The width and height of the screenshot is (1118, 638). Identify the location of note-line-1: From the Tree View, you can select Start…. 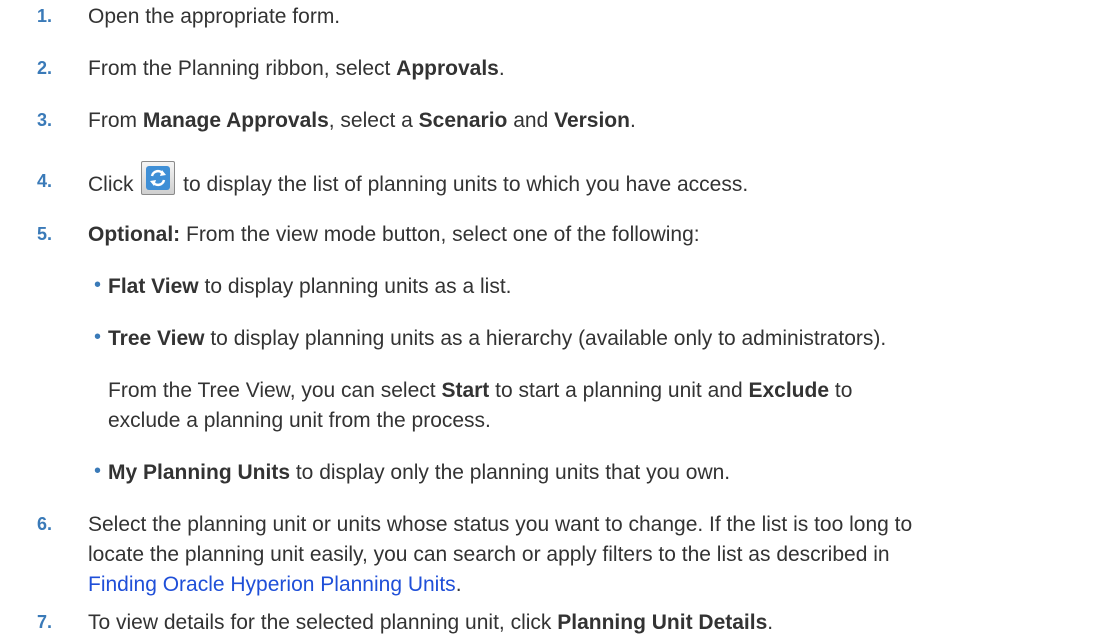
(480, 391).